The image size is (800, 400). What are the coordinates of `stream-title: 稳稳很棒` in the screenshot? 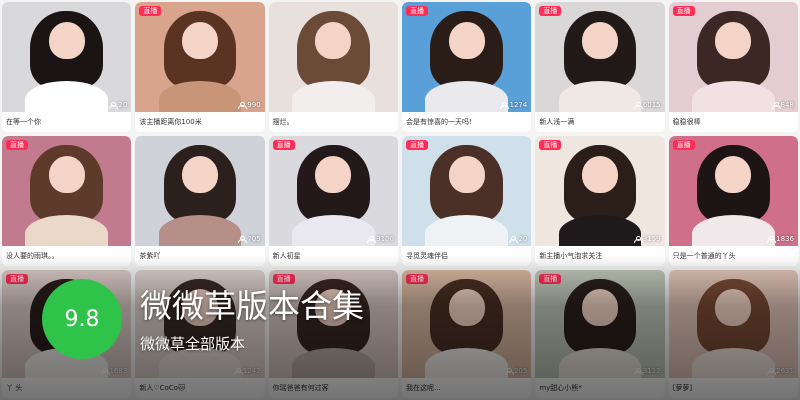 It's located at (733, 122).